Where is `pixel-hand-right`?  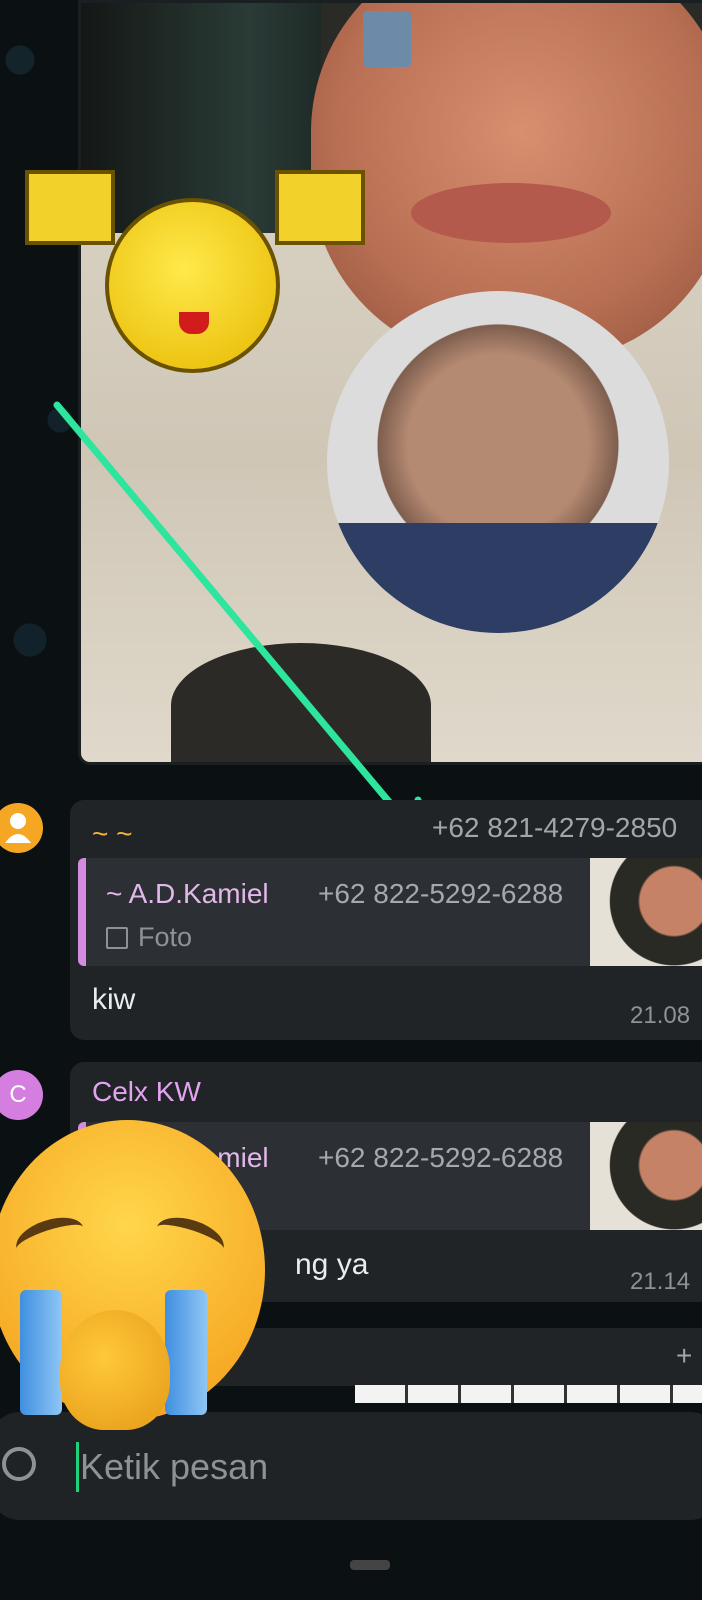
pixel-hand-right is located at coordinates (320, 207).